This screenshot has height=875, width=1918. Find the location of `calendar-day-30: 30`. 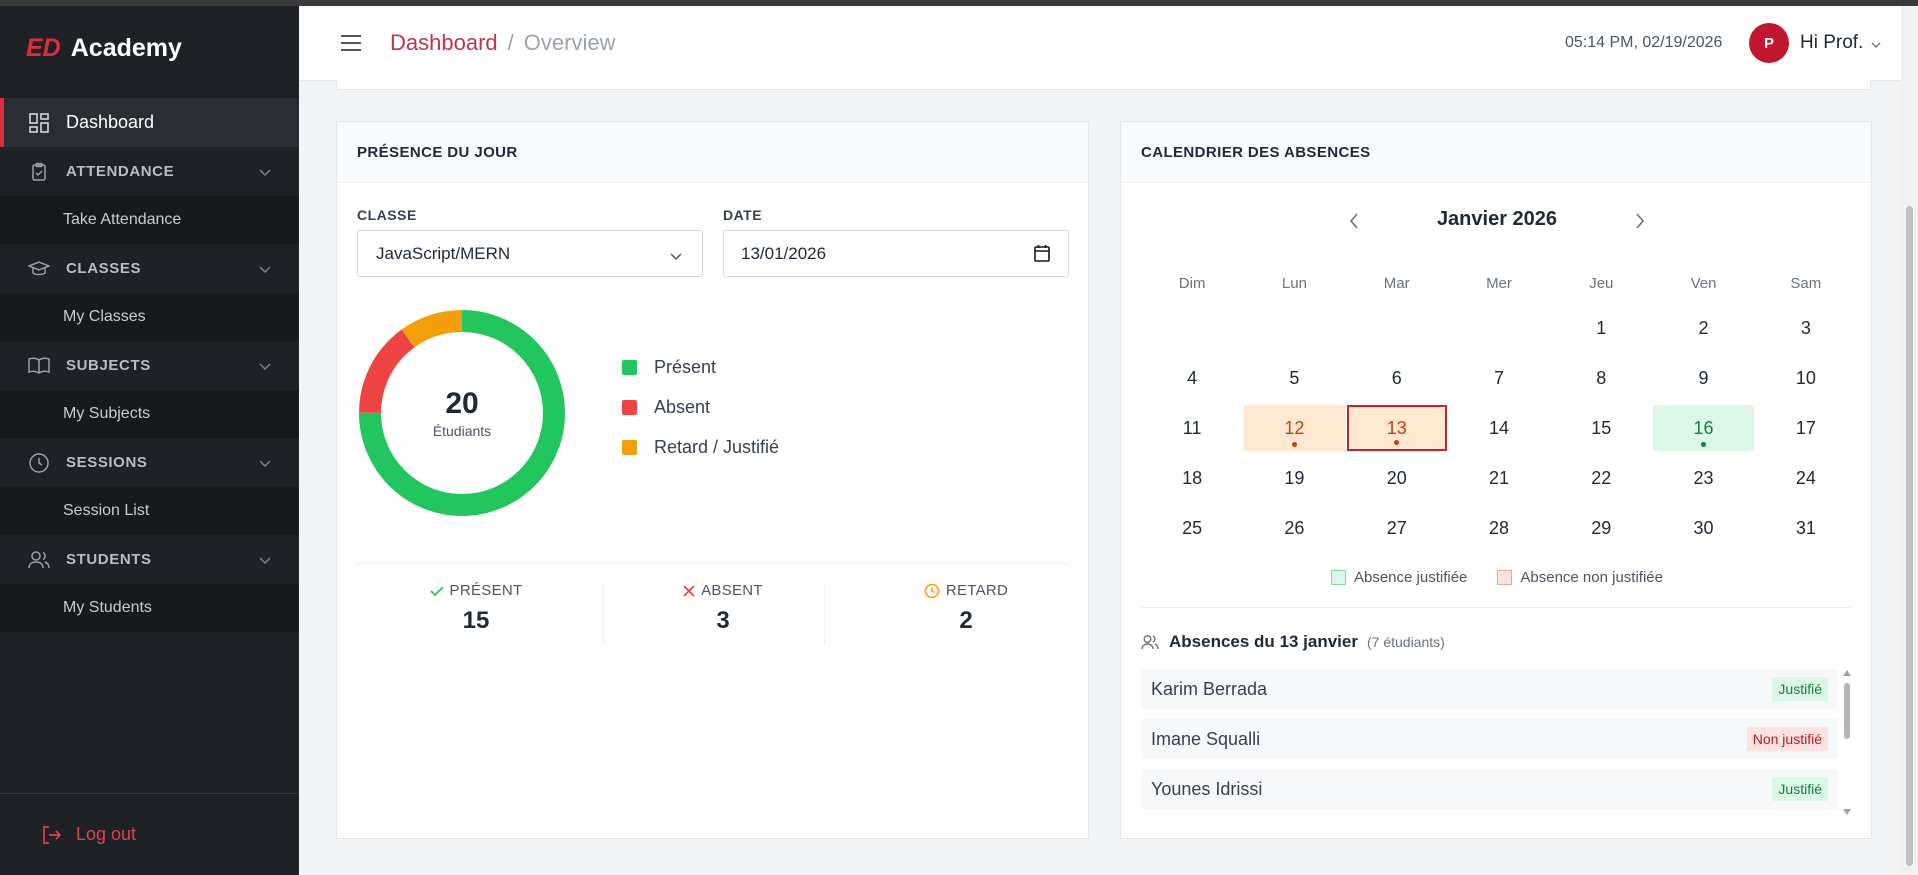

calendar-day-30: 30 is located at coordinates (1703, 528).